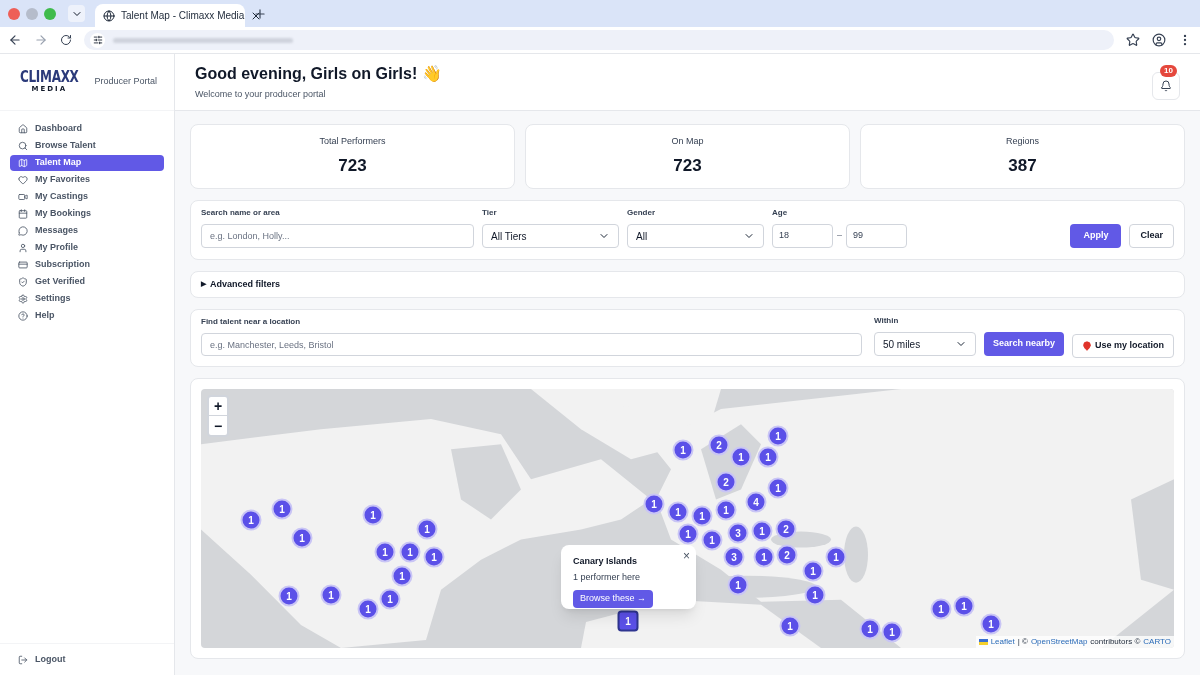 The width and height of the screenshot is (1200, 675). Describe the element at coordinates (87, 316) in the screenshot. I see `nav-item: Help` at that location.